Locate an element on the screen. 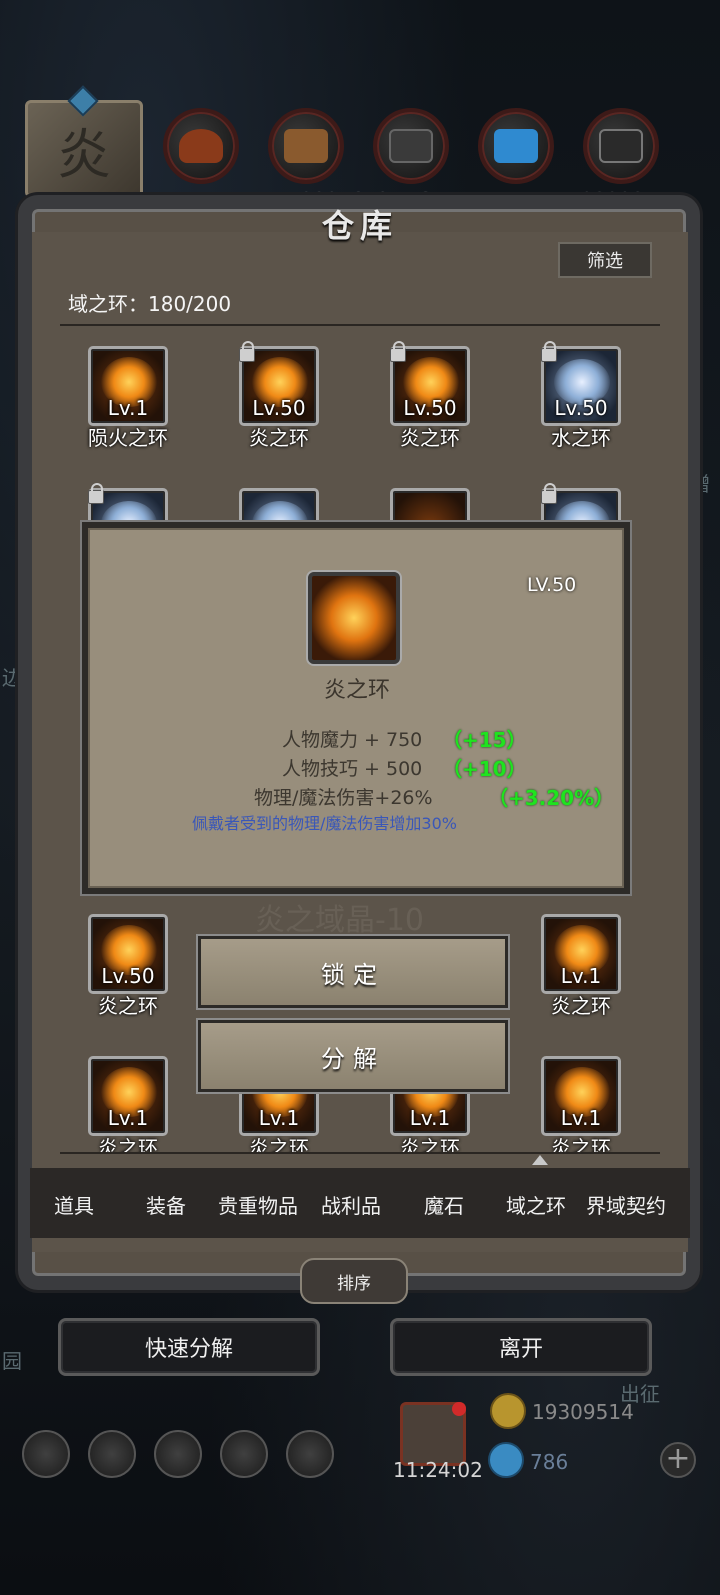  item-slot: Lv.50 水之环 is located at coordinates (578, 403).